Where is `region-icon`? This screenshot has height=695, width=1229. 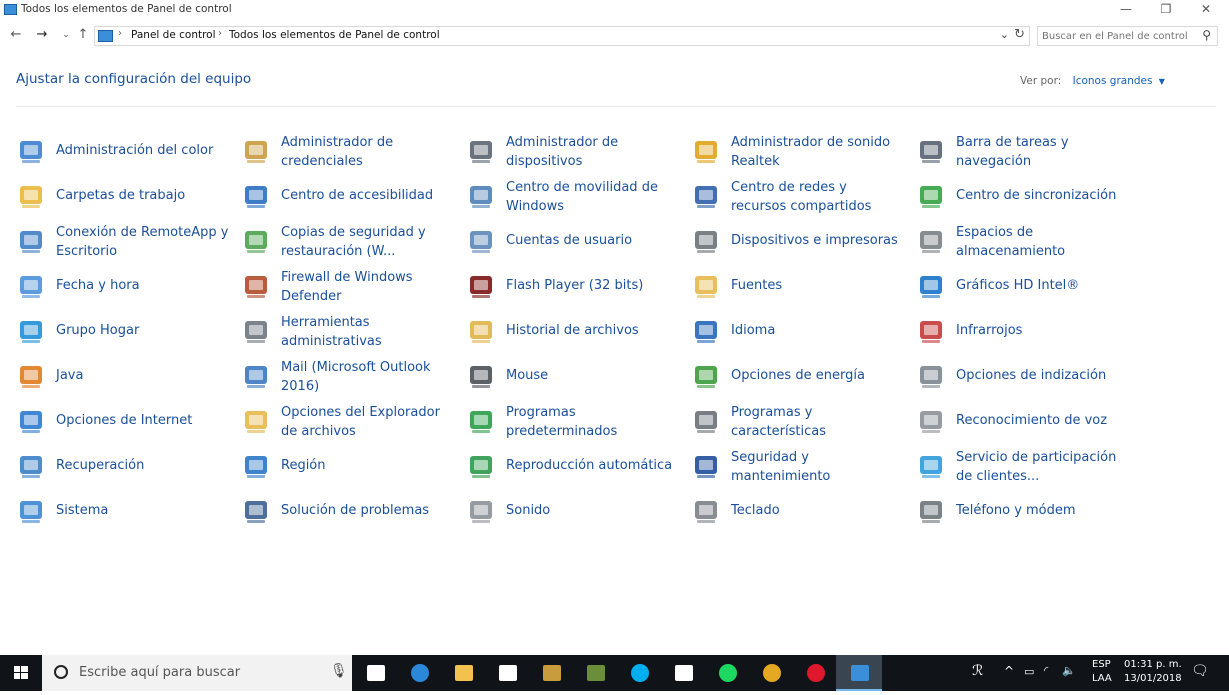
region-icon is located at coordinates (256, 466).